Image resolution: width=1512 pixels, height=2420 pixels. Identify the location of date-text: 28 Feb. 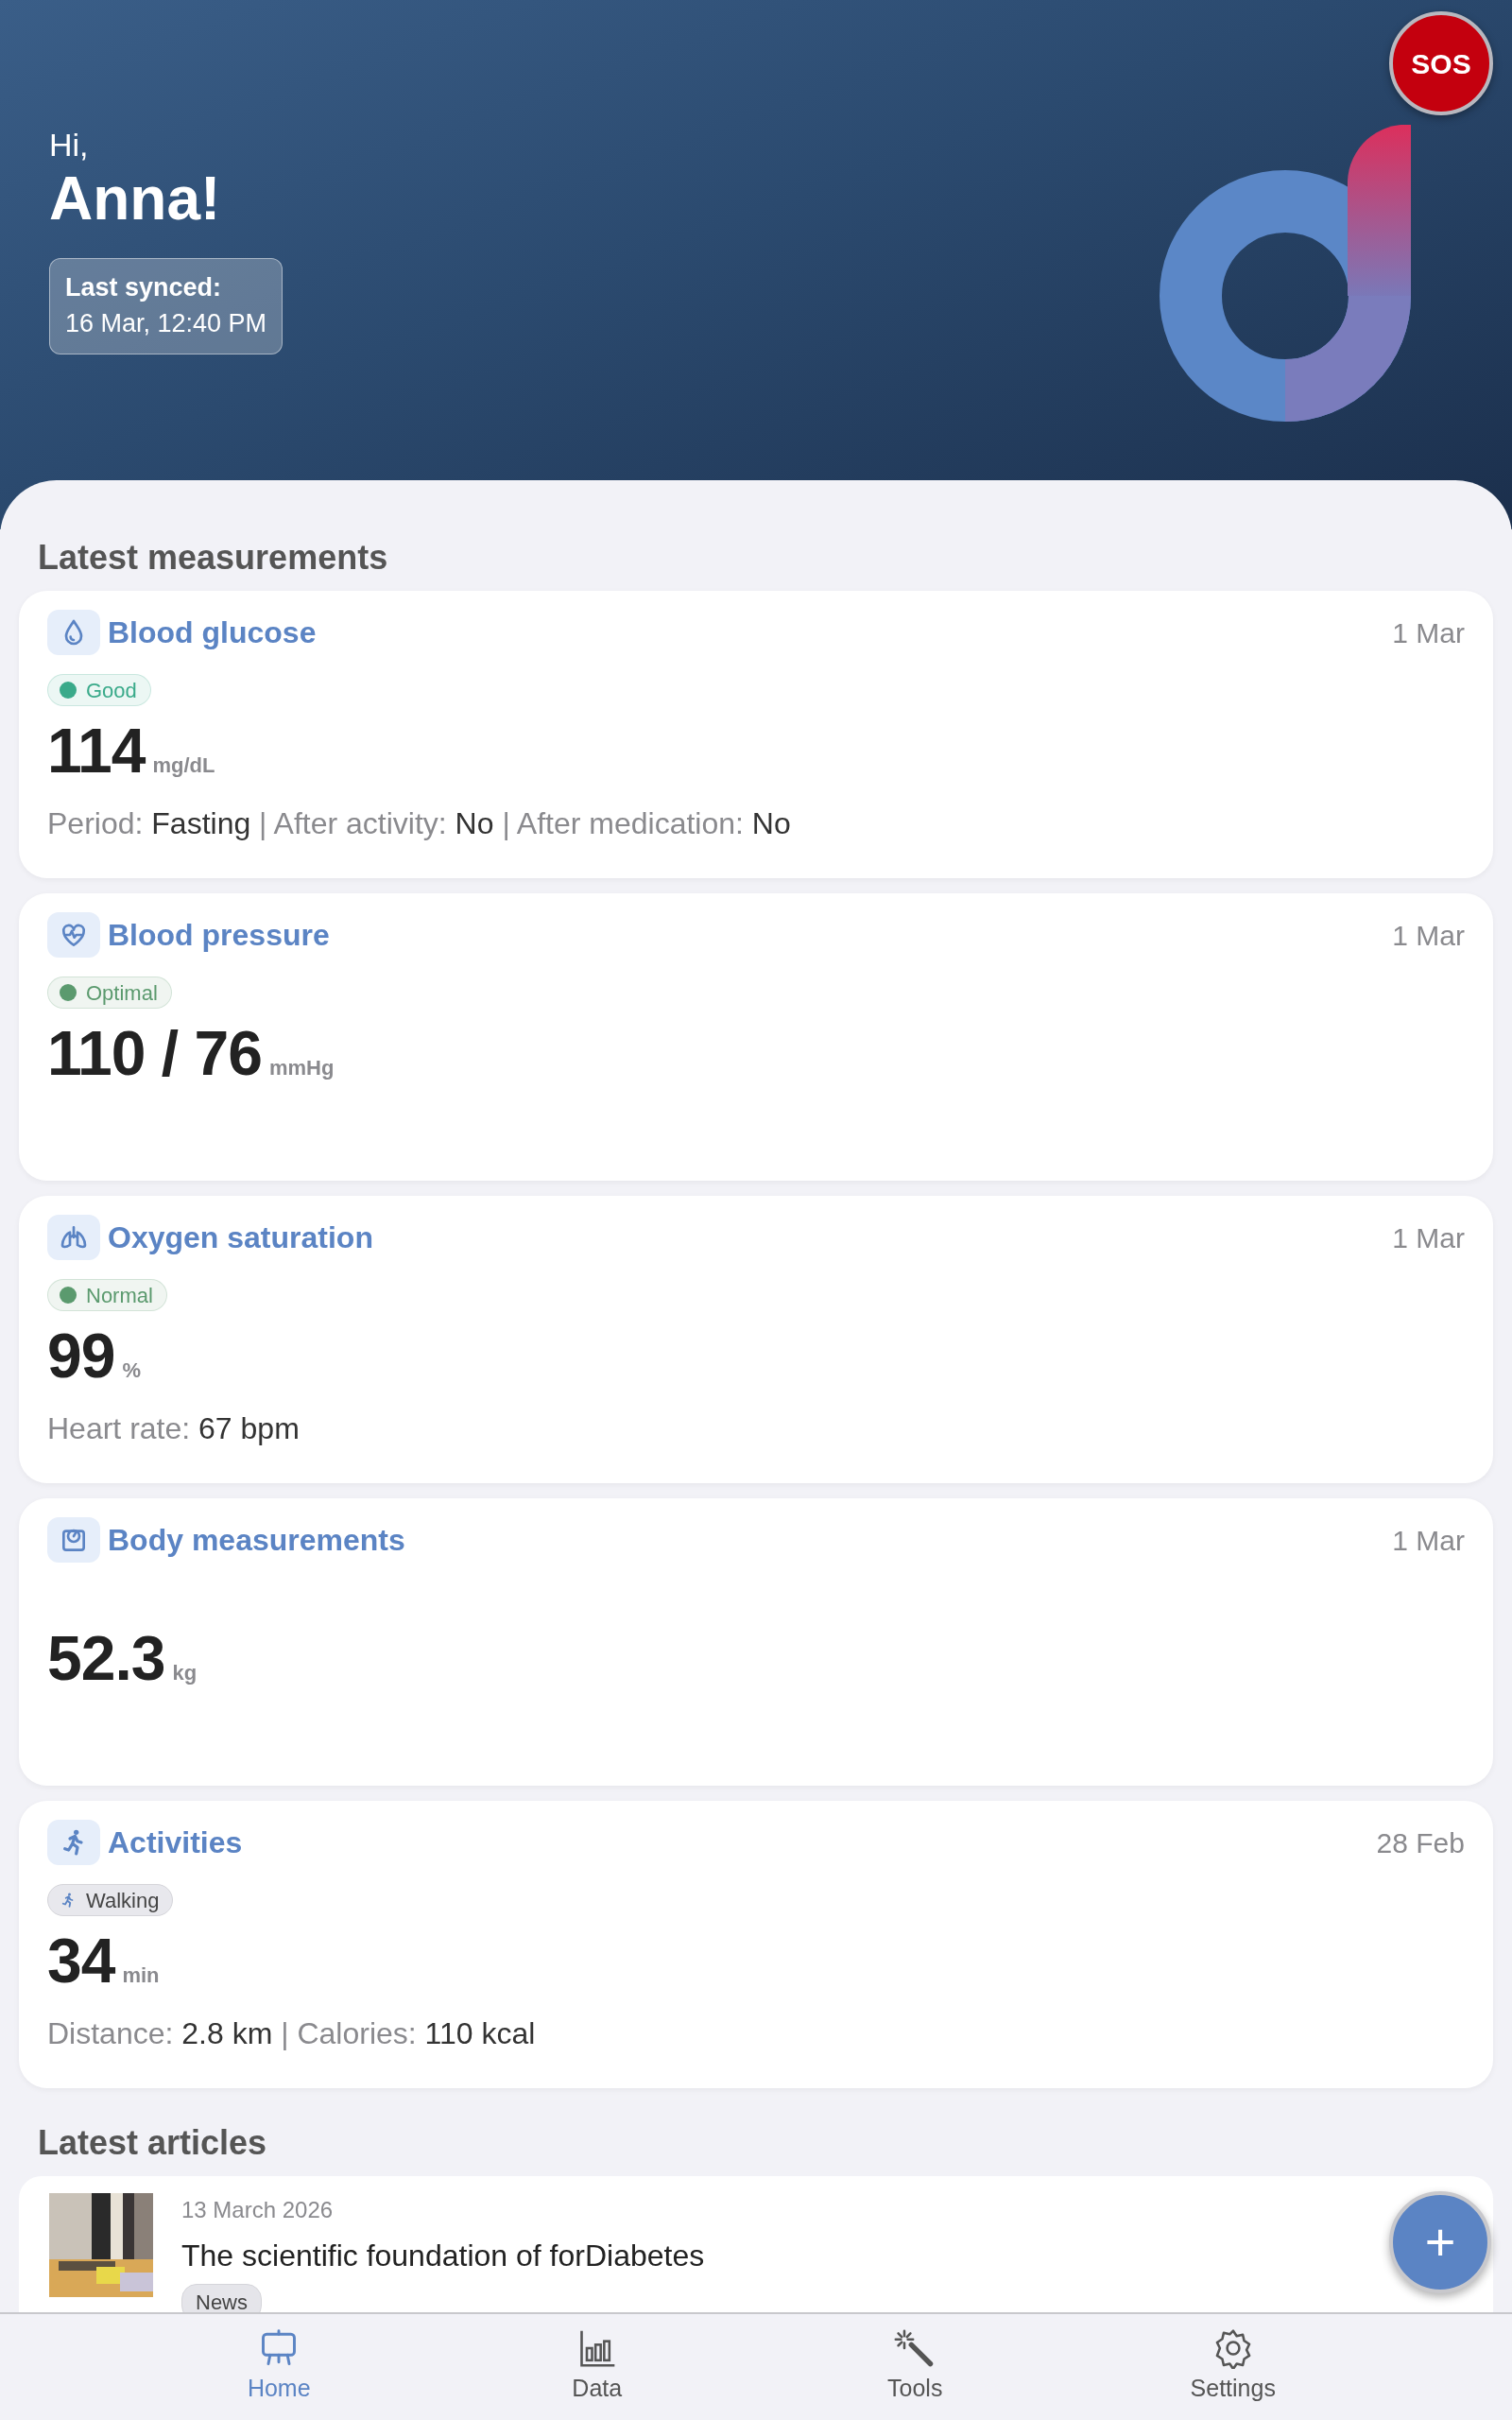
(1420, 1843).